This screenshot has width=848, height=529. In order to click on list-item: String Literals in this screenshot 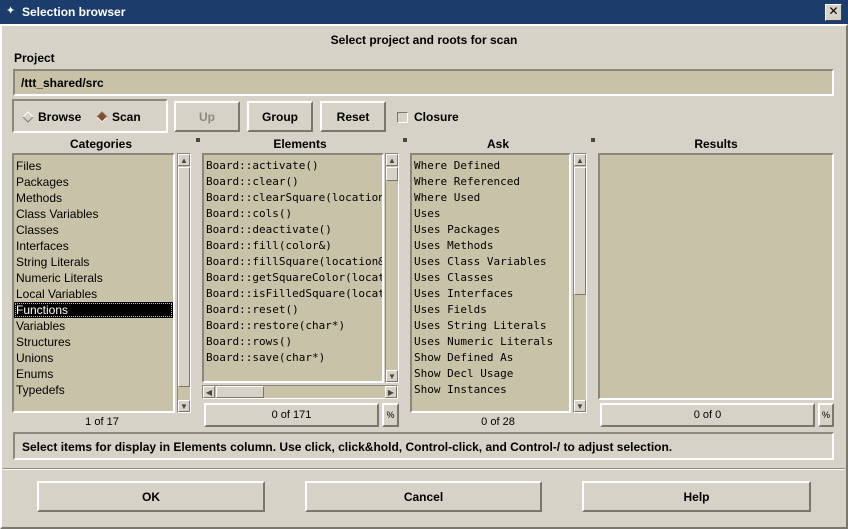, I will do `click(93, 262)`.